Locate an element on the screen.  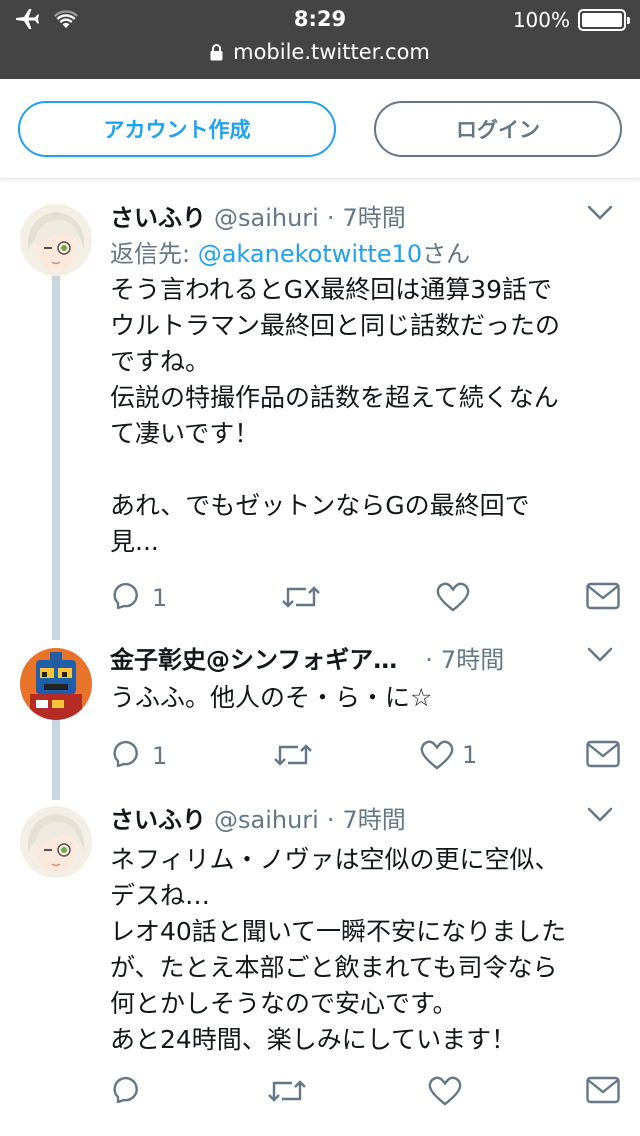
login-button: ログイン is located at coordinates (498, 129).